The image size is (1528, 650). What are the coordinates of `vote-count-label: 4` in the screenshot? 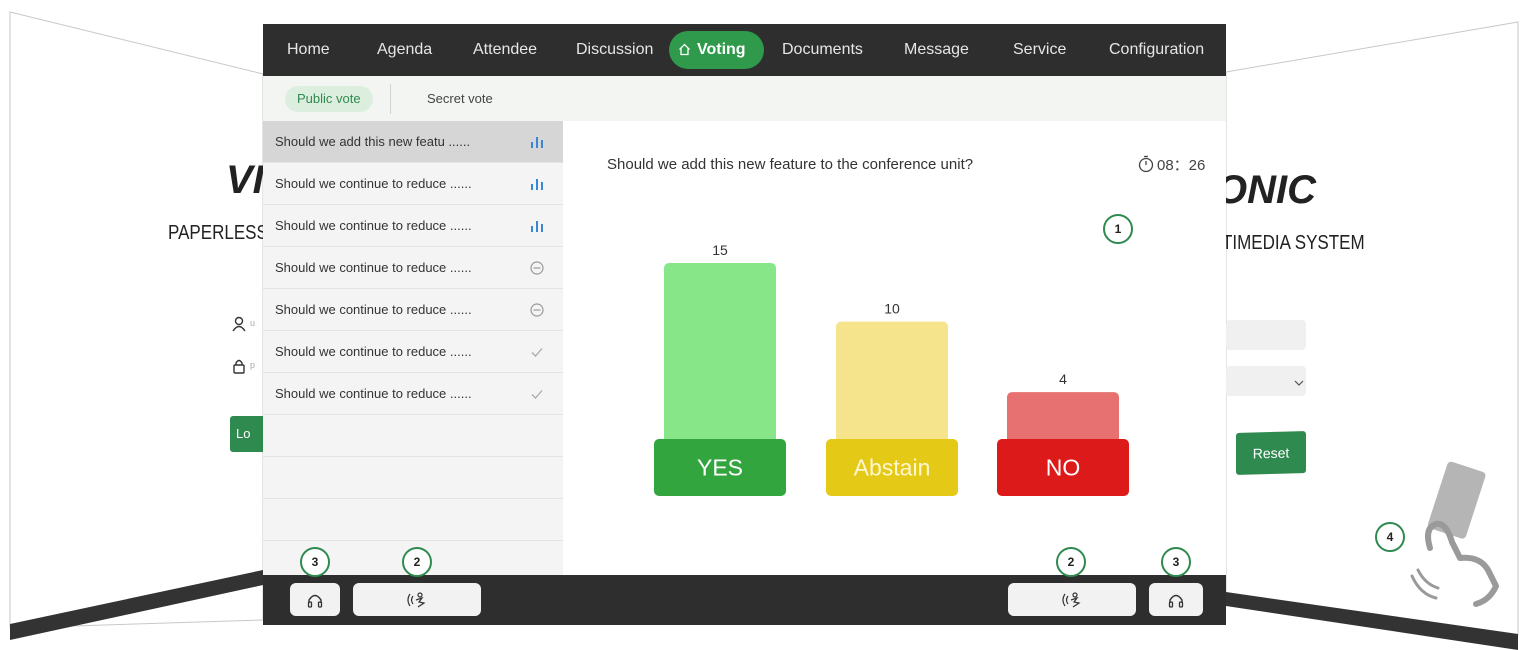 It's located at (1063, 379).